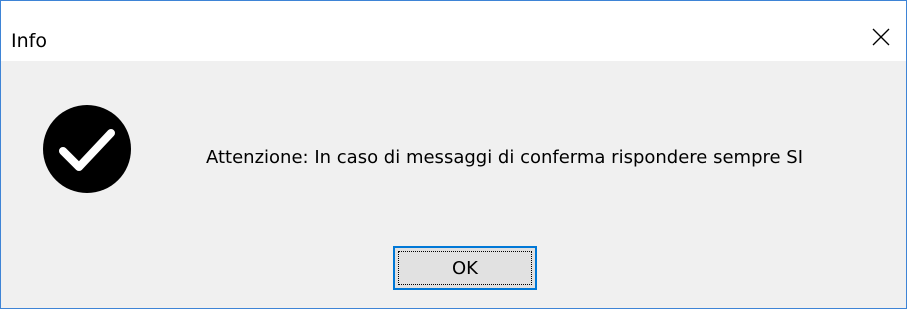 The image size is (907, 309). I want to click on check-circle-icon, so click(87, 149).